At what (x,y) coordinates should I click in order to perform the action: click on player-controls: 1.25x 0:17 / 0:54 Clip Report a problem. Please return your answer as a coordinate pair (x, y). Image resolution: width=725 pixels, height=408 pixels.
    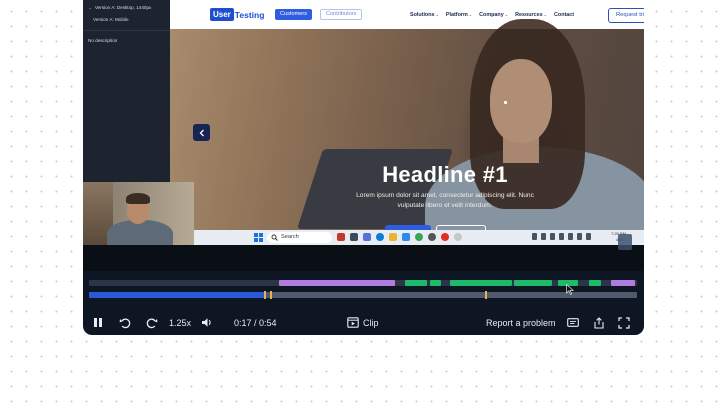
    Looking at the image, I should click on (363, 322).